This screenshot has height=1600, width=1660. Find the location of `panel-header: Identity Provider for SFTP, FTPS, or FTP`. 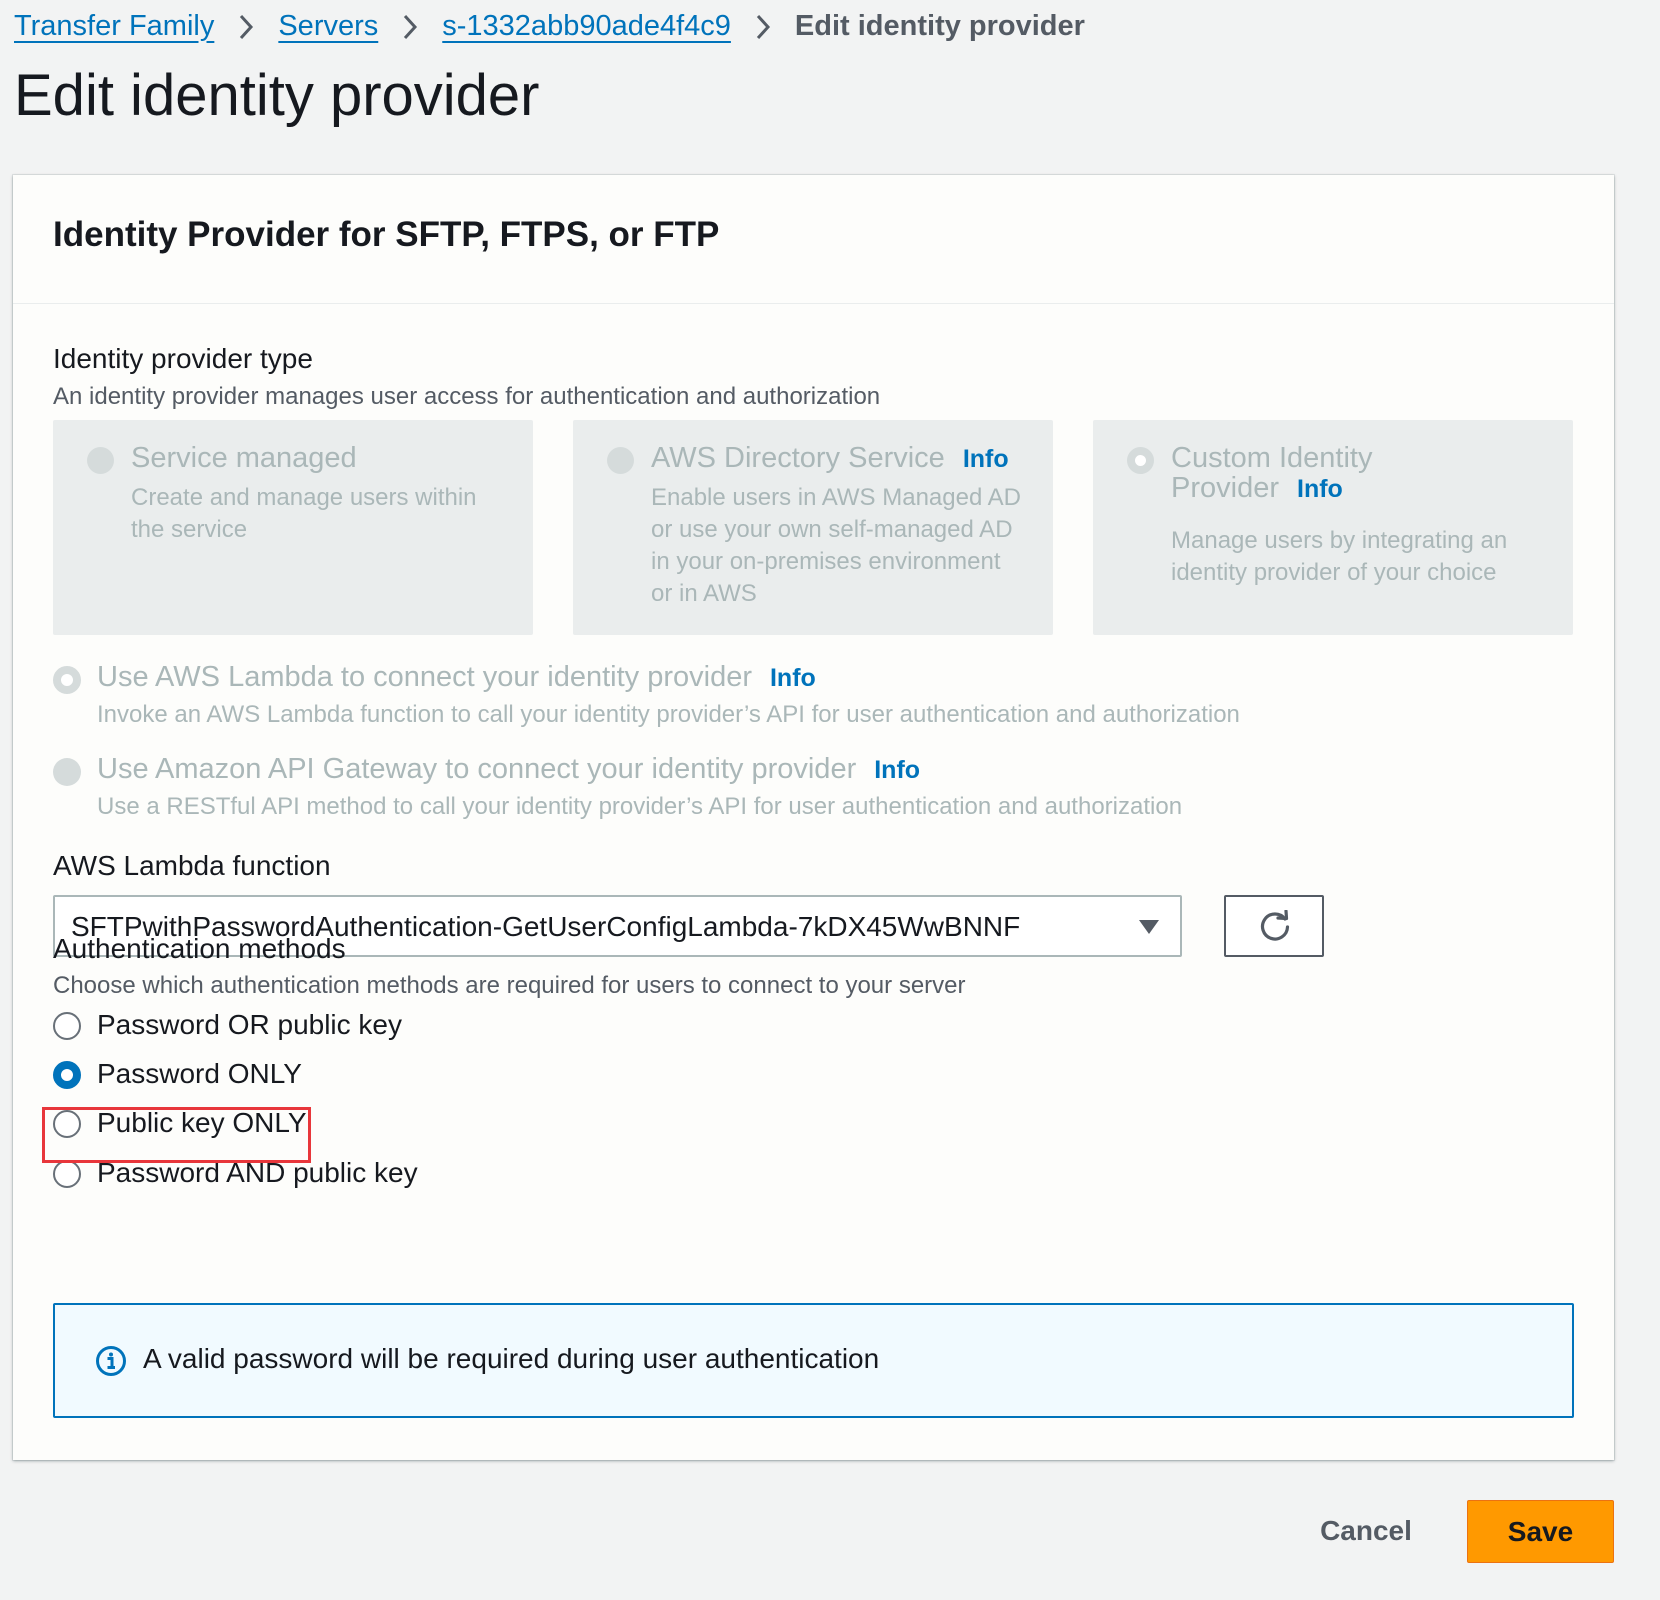

panel-header: Identity Provider for SFTP, FTPS, or FTP is located at coordinates (813, 239).